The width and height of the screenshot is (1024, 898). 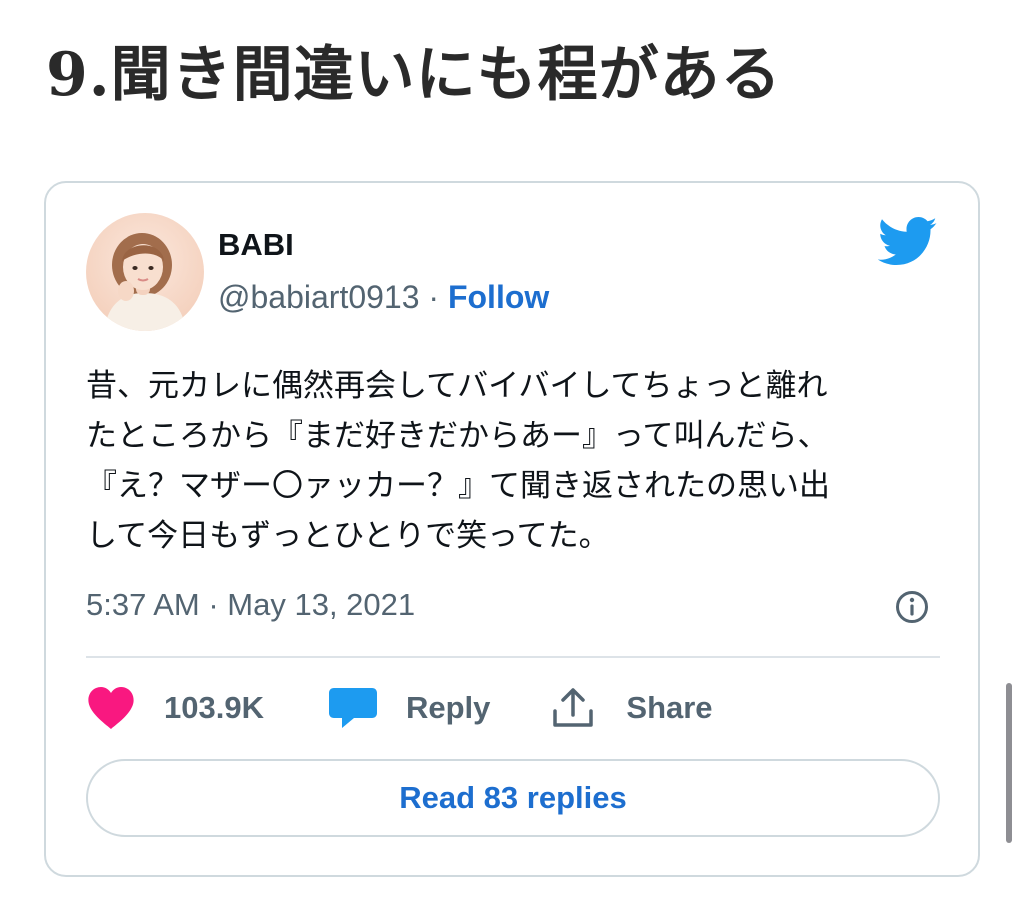 I want to click on share-button: Share, so click(x=630, y=708).